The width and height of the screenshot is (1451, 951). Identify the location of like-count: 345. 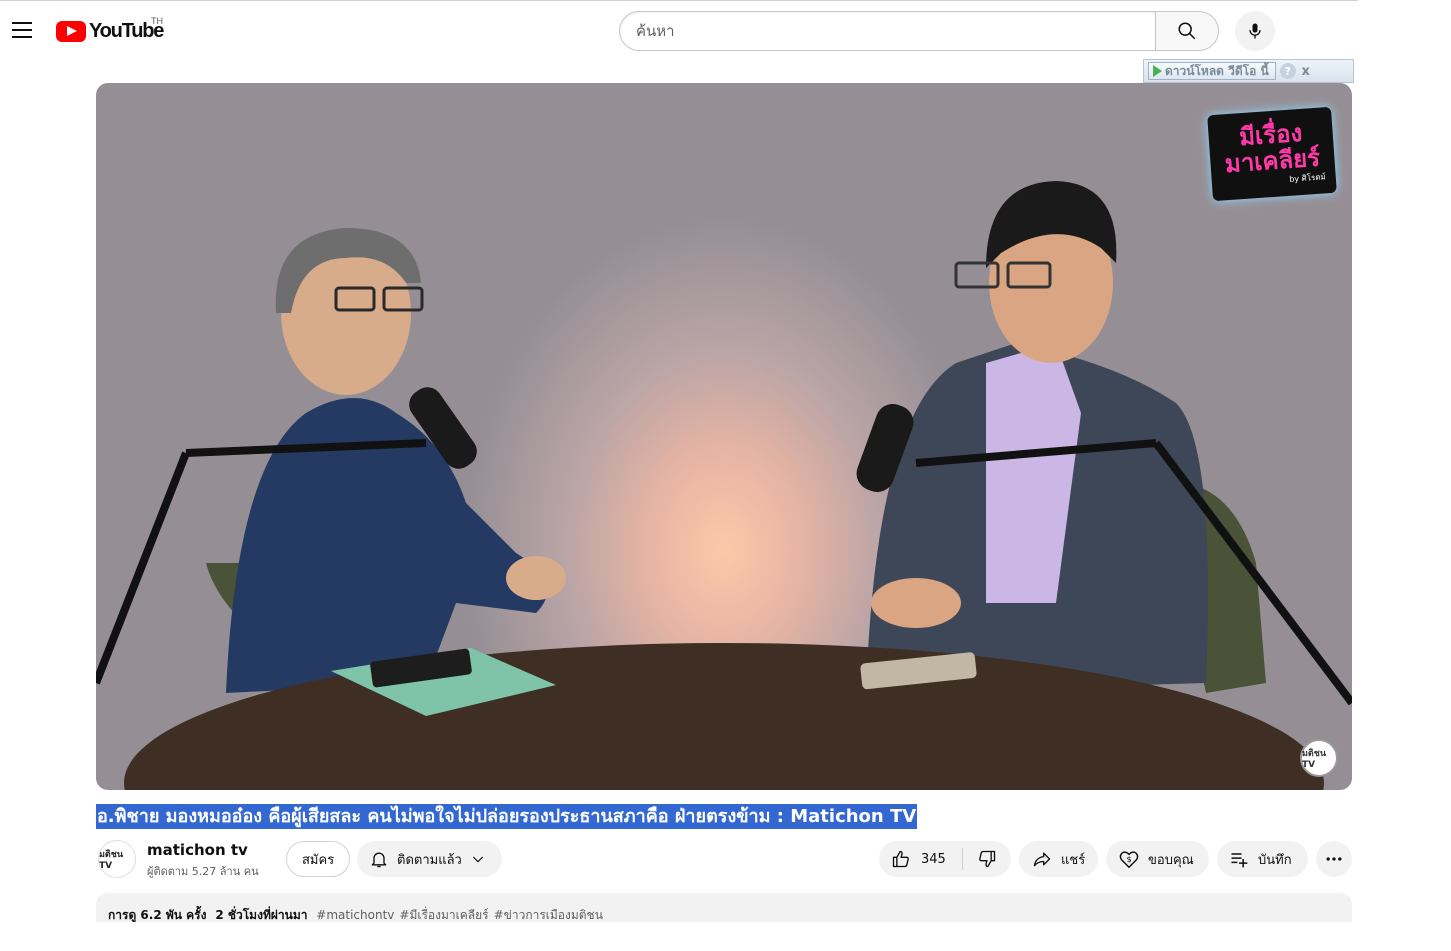
(933, 859).